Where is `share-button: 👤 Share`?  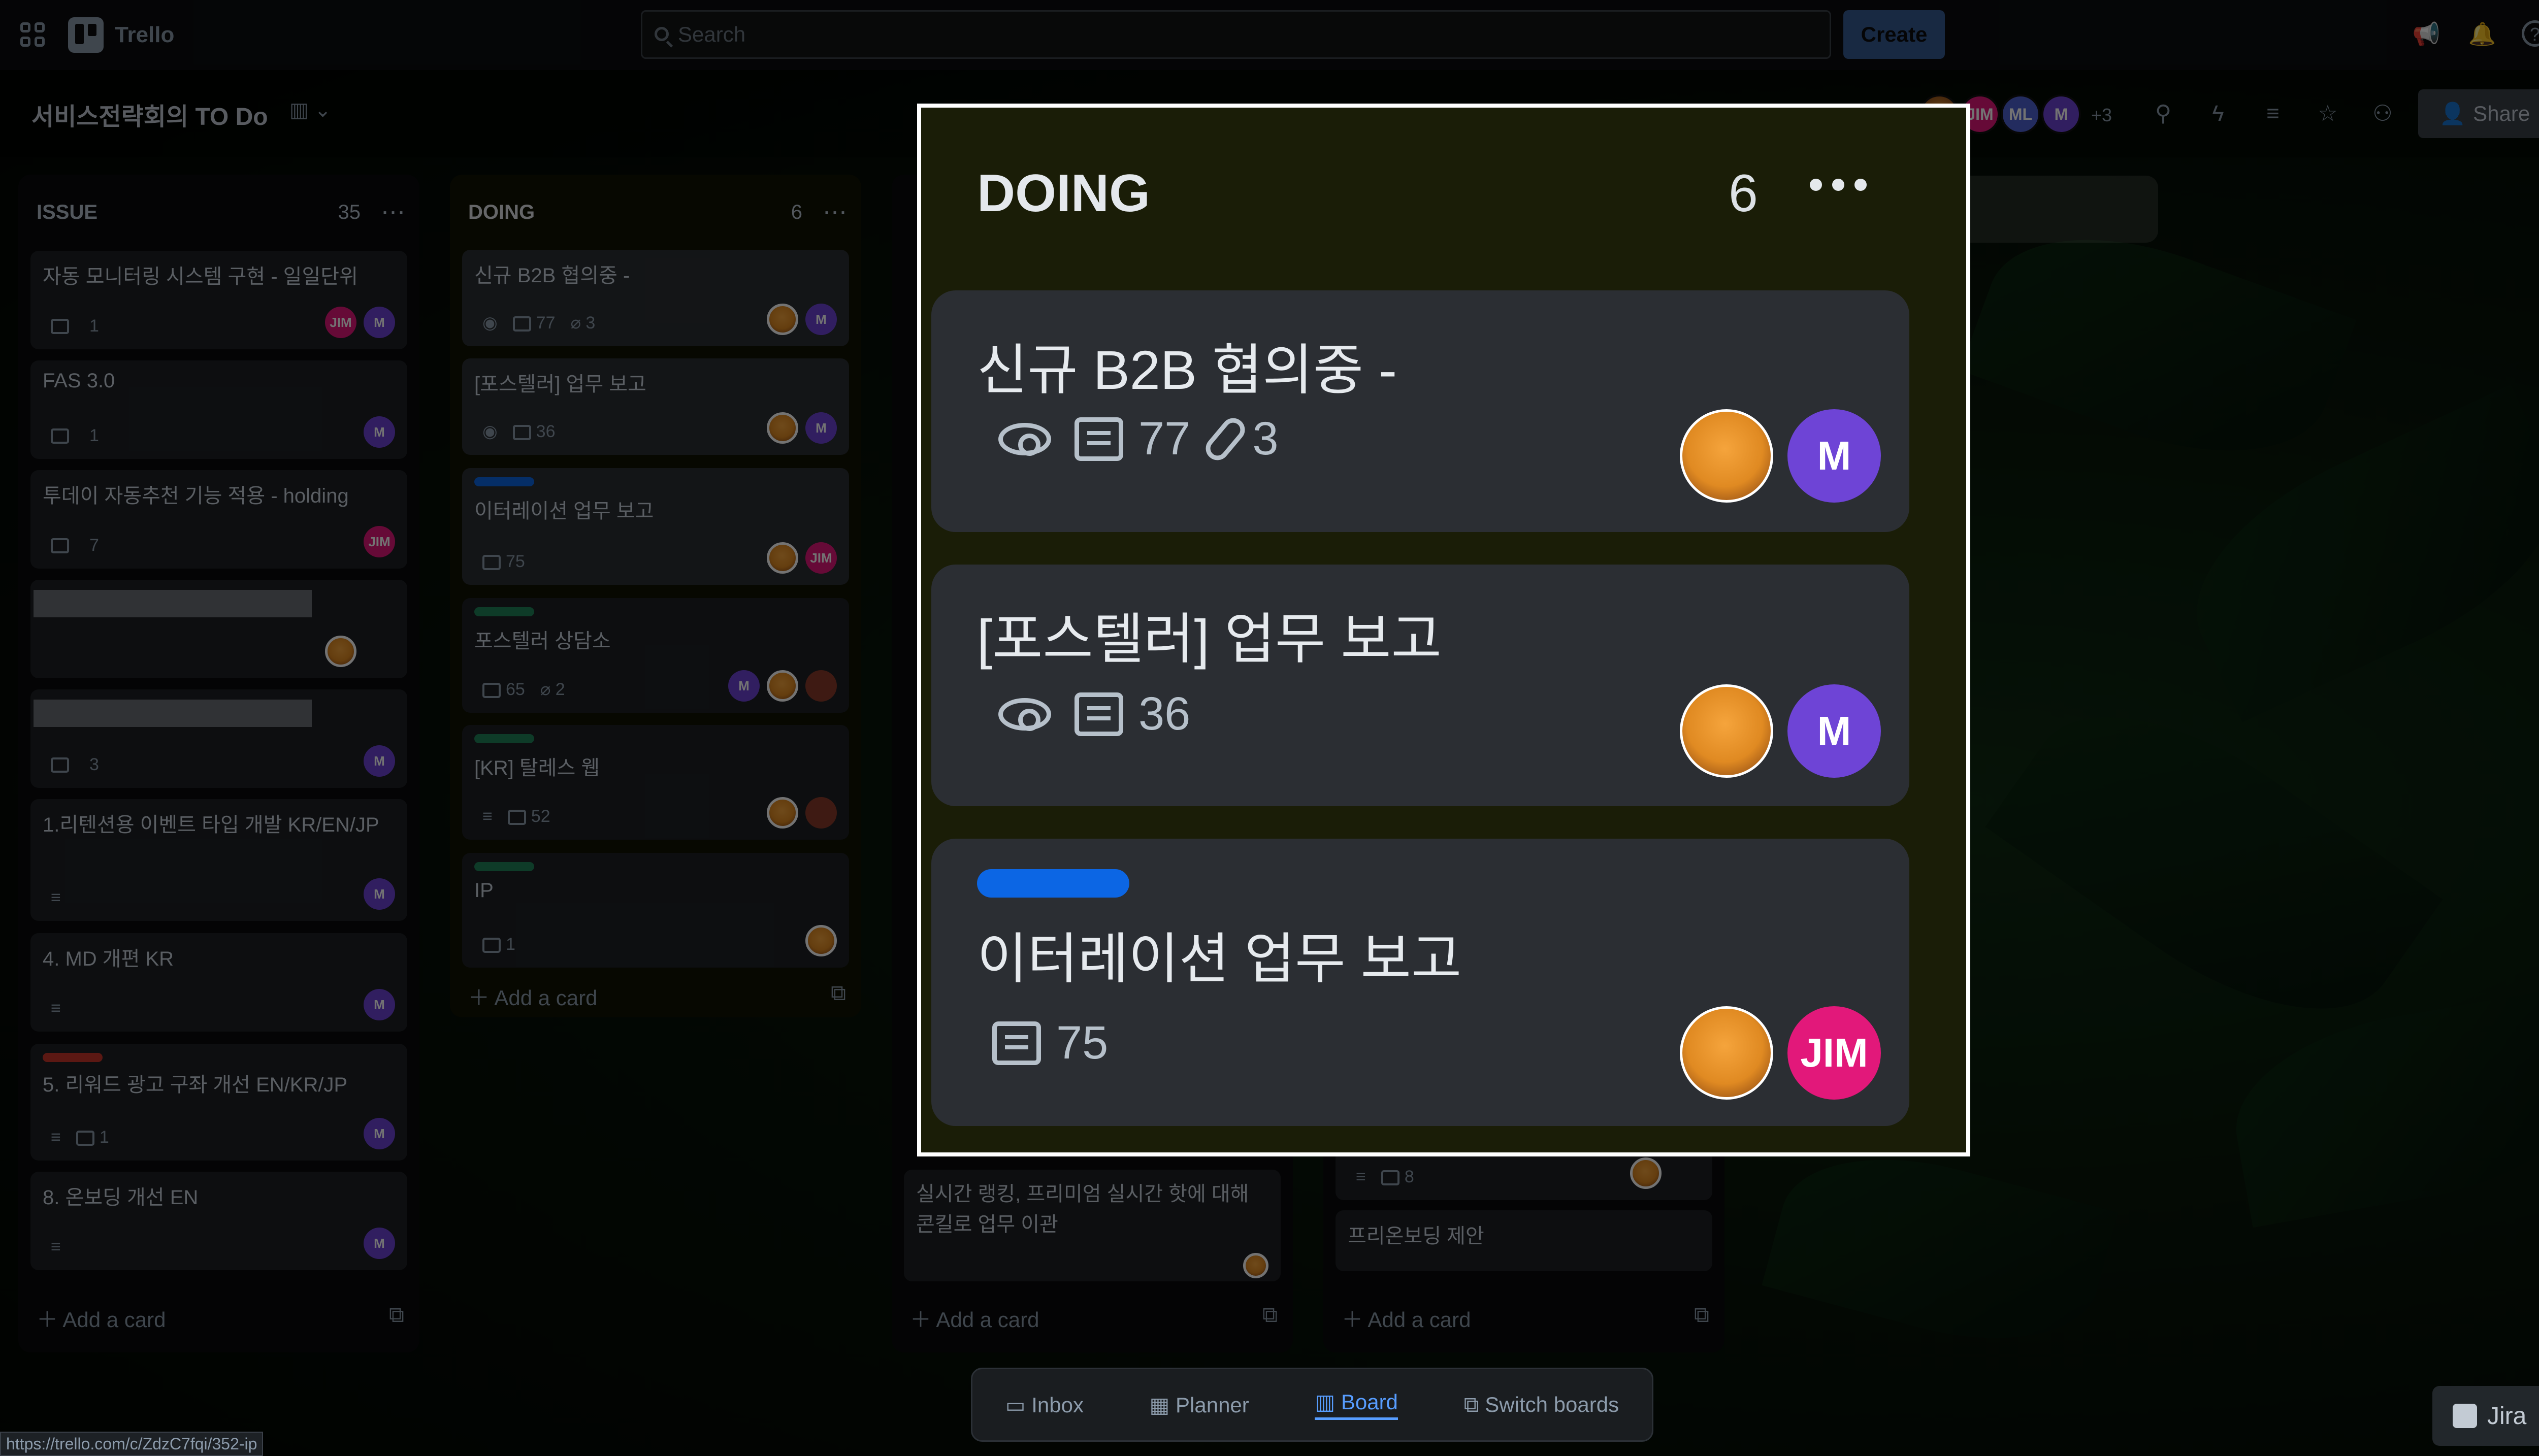
share-button: 👤 Share is located at coordinates (2478, 113).